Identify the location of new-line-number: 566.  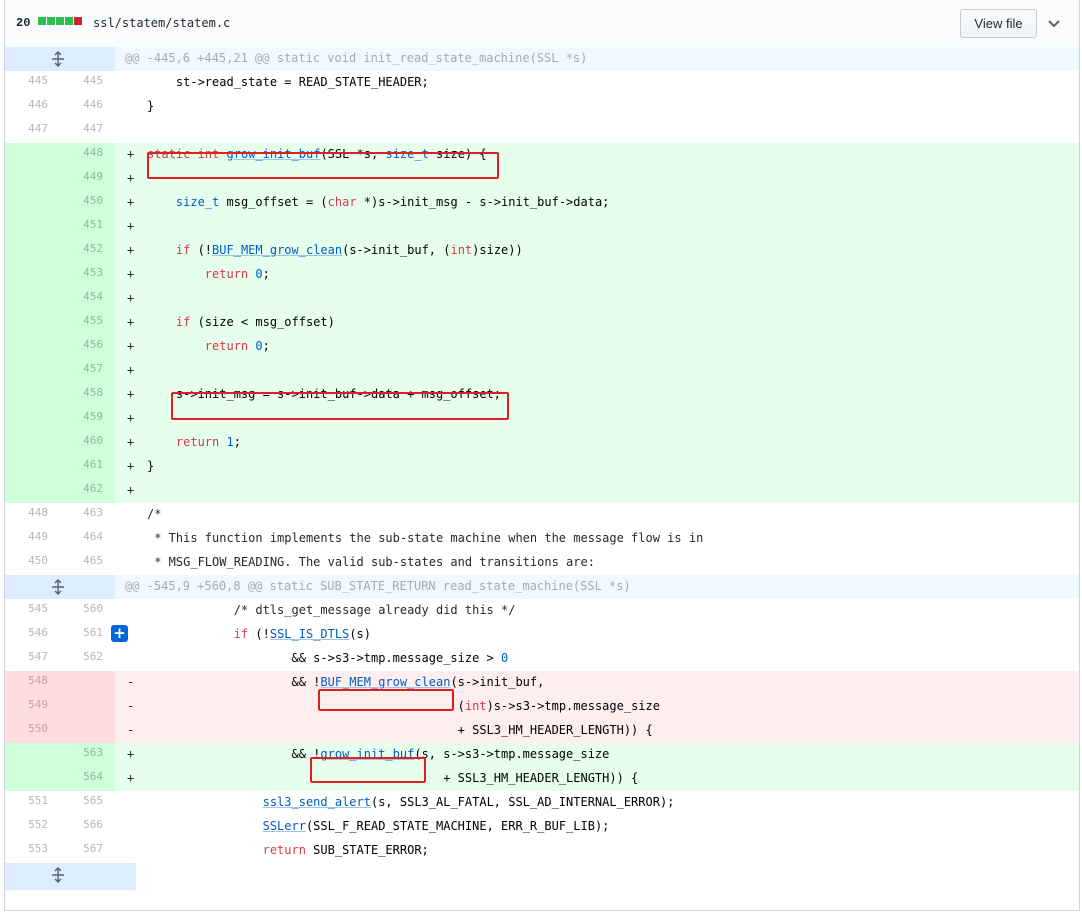
(87, 827).